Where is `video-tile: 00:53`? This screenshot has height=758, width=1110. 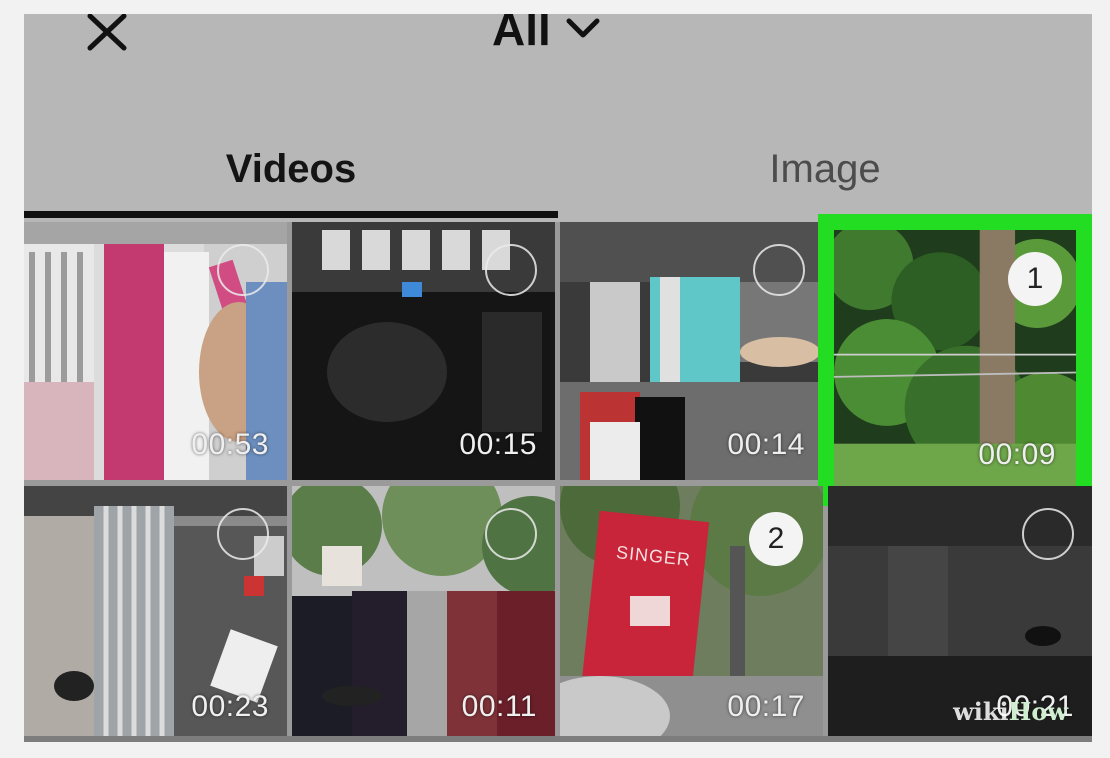 video-tile: 00:53 is located at coordinates (155, 351).